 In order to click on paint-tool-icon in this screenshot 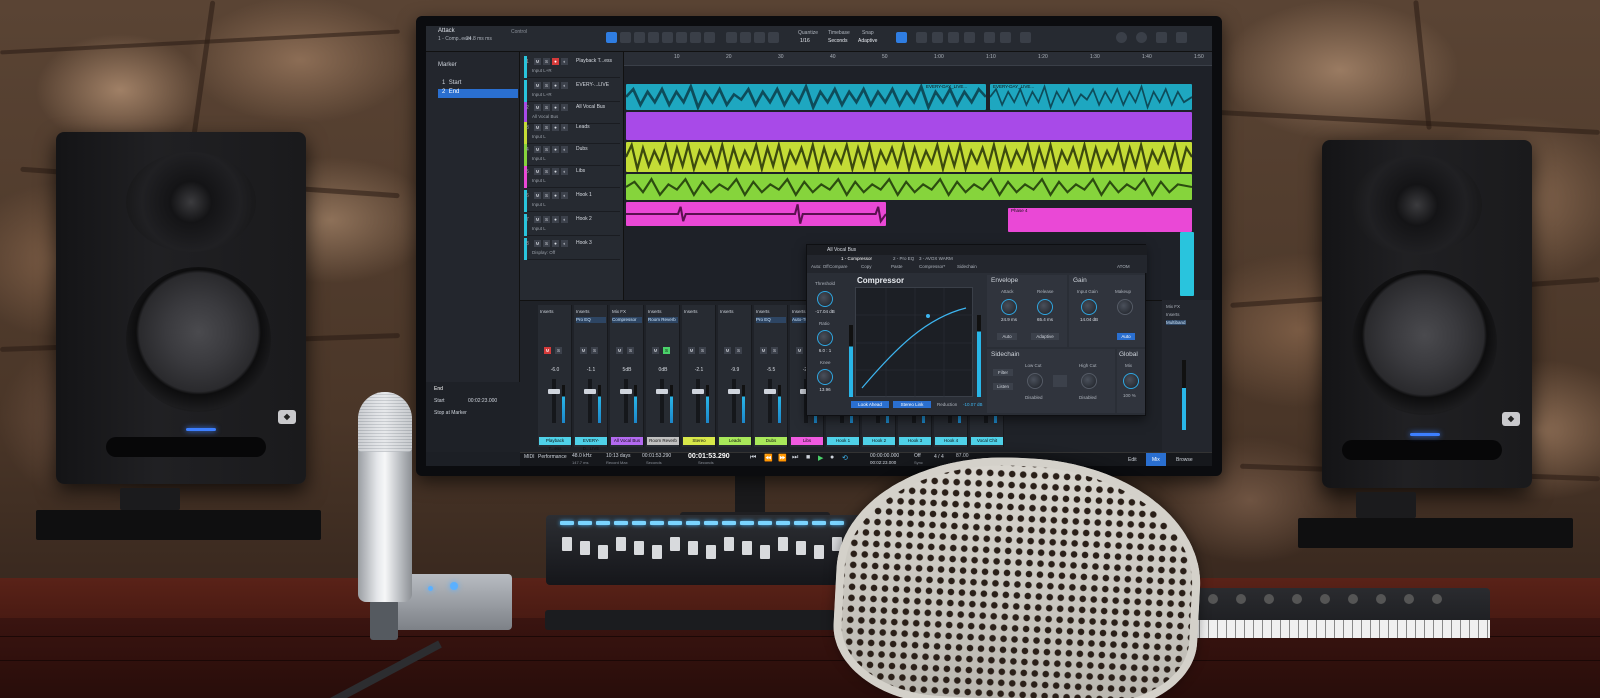, I will do `click(667, 37)`.